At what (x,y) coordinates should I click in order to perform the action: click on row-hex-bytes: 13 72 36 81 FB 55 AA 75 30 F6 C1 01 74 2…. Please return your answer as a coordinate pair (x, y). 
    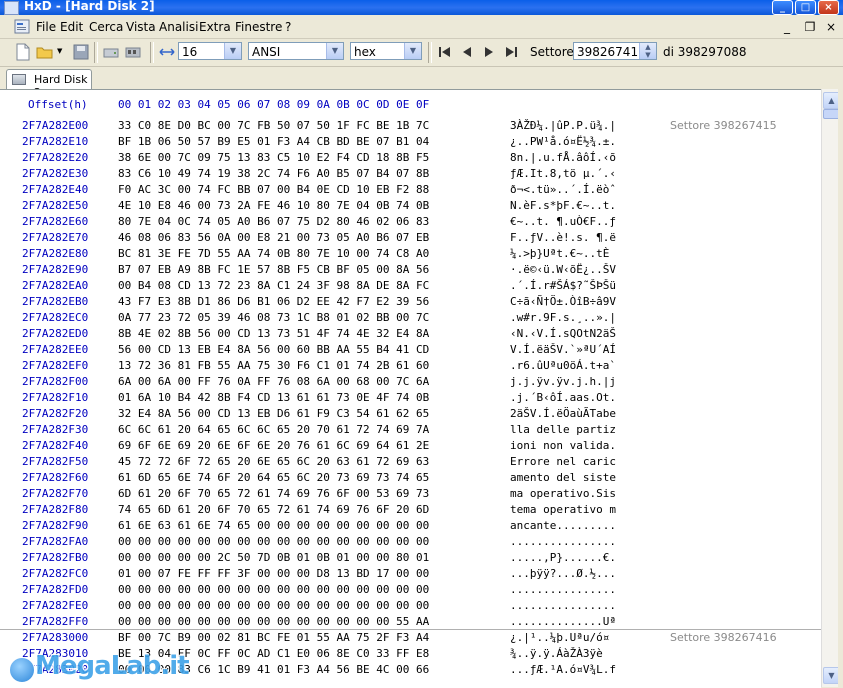
    Looking at the image, I should click on (273, 366).